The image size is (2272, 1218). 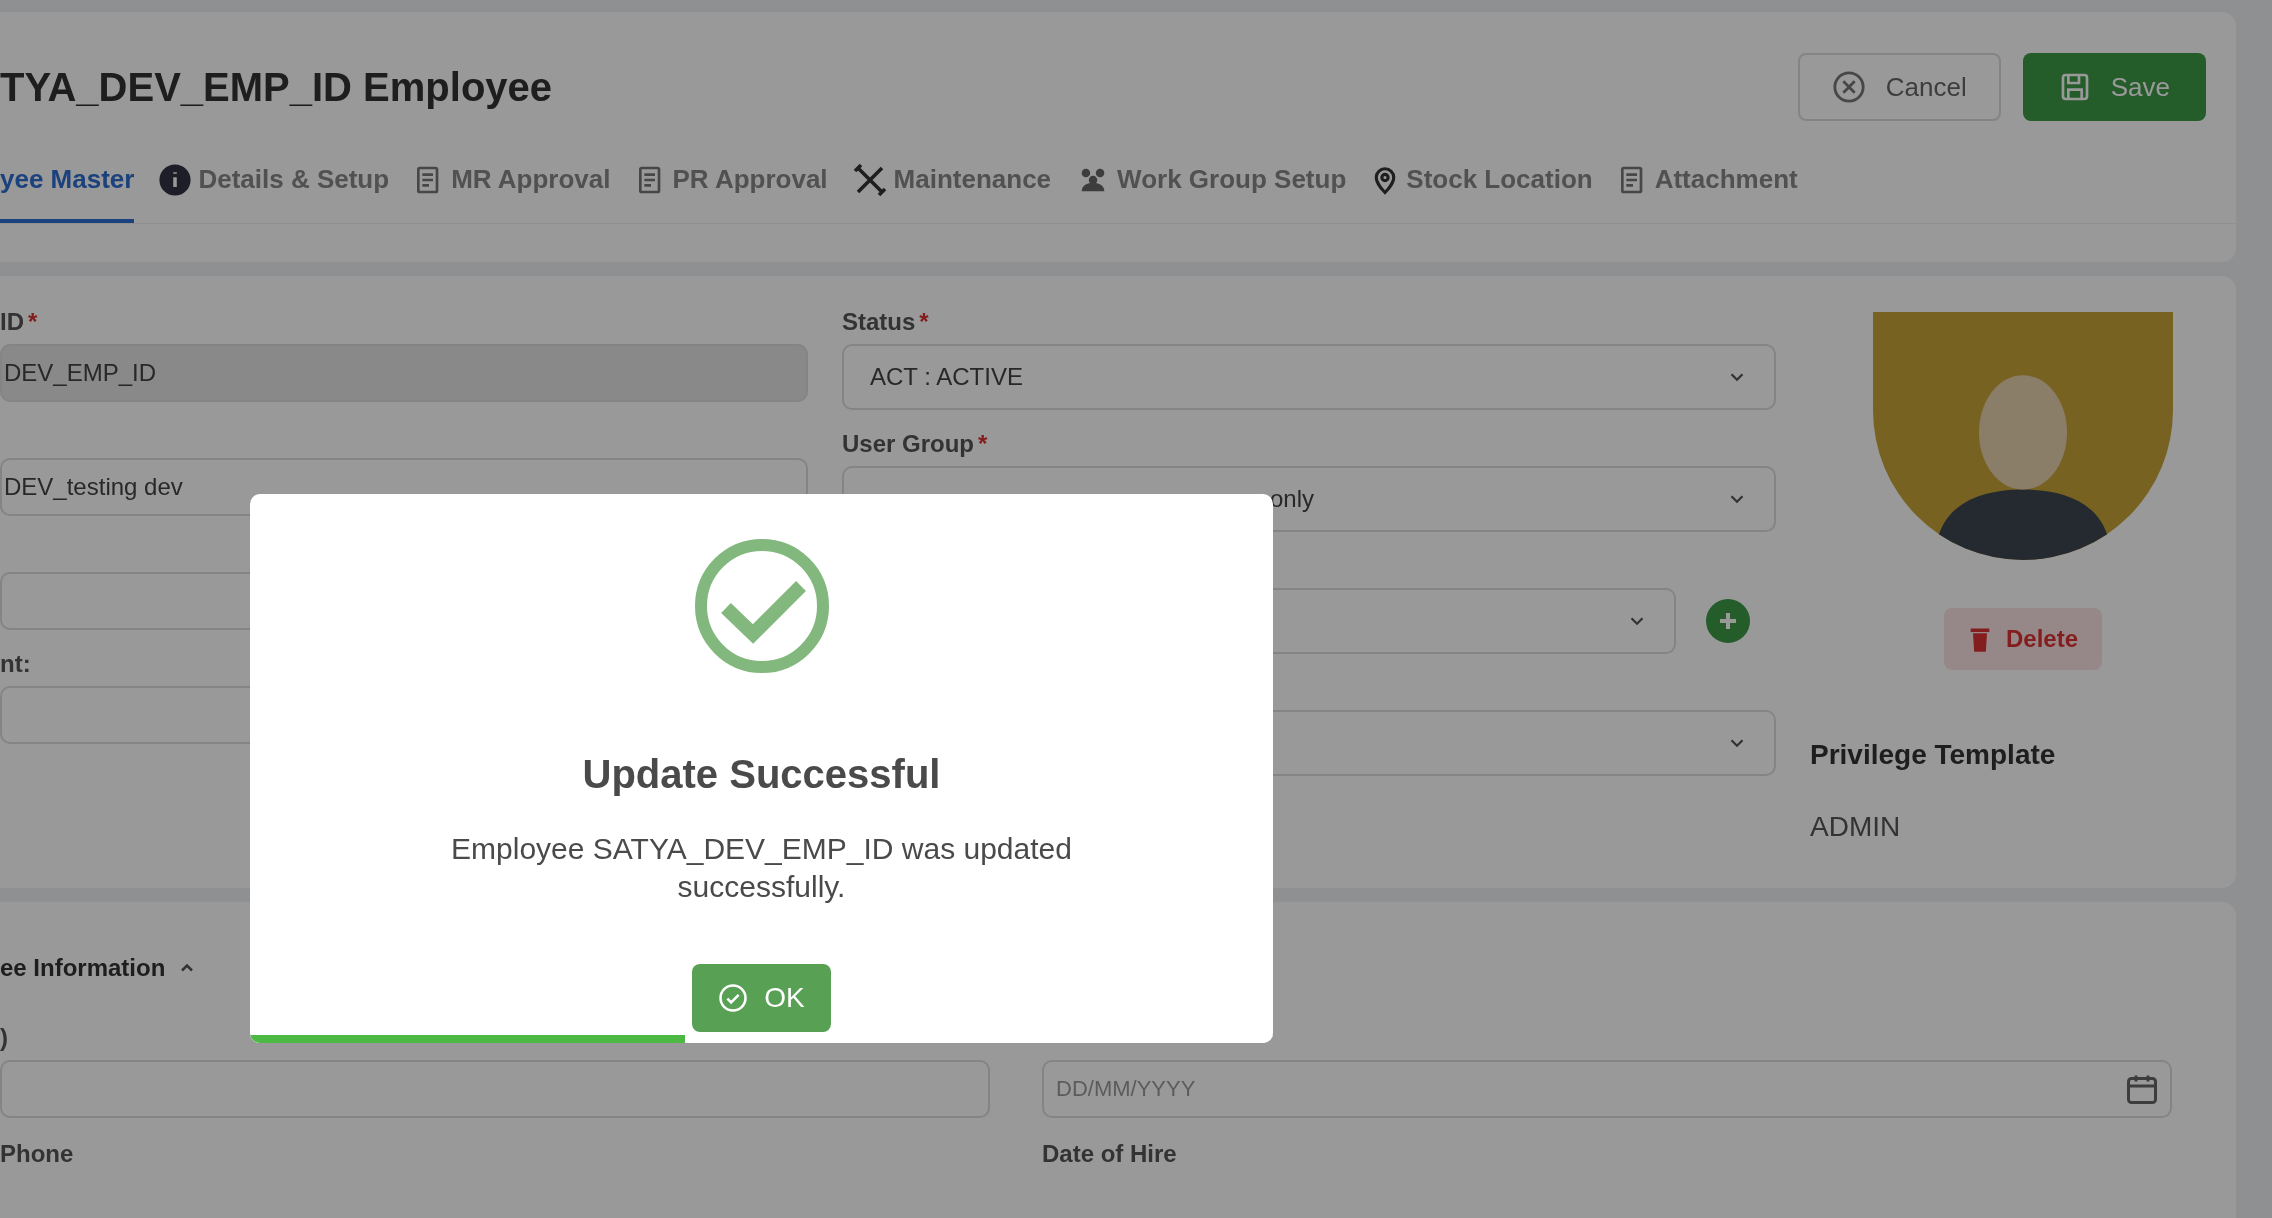 I want to click on tab: Details & Setup, so click(x=274, y=191).